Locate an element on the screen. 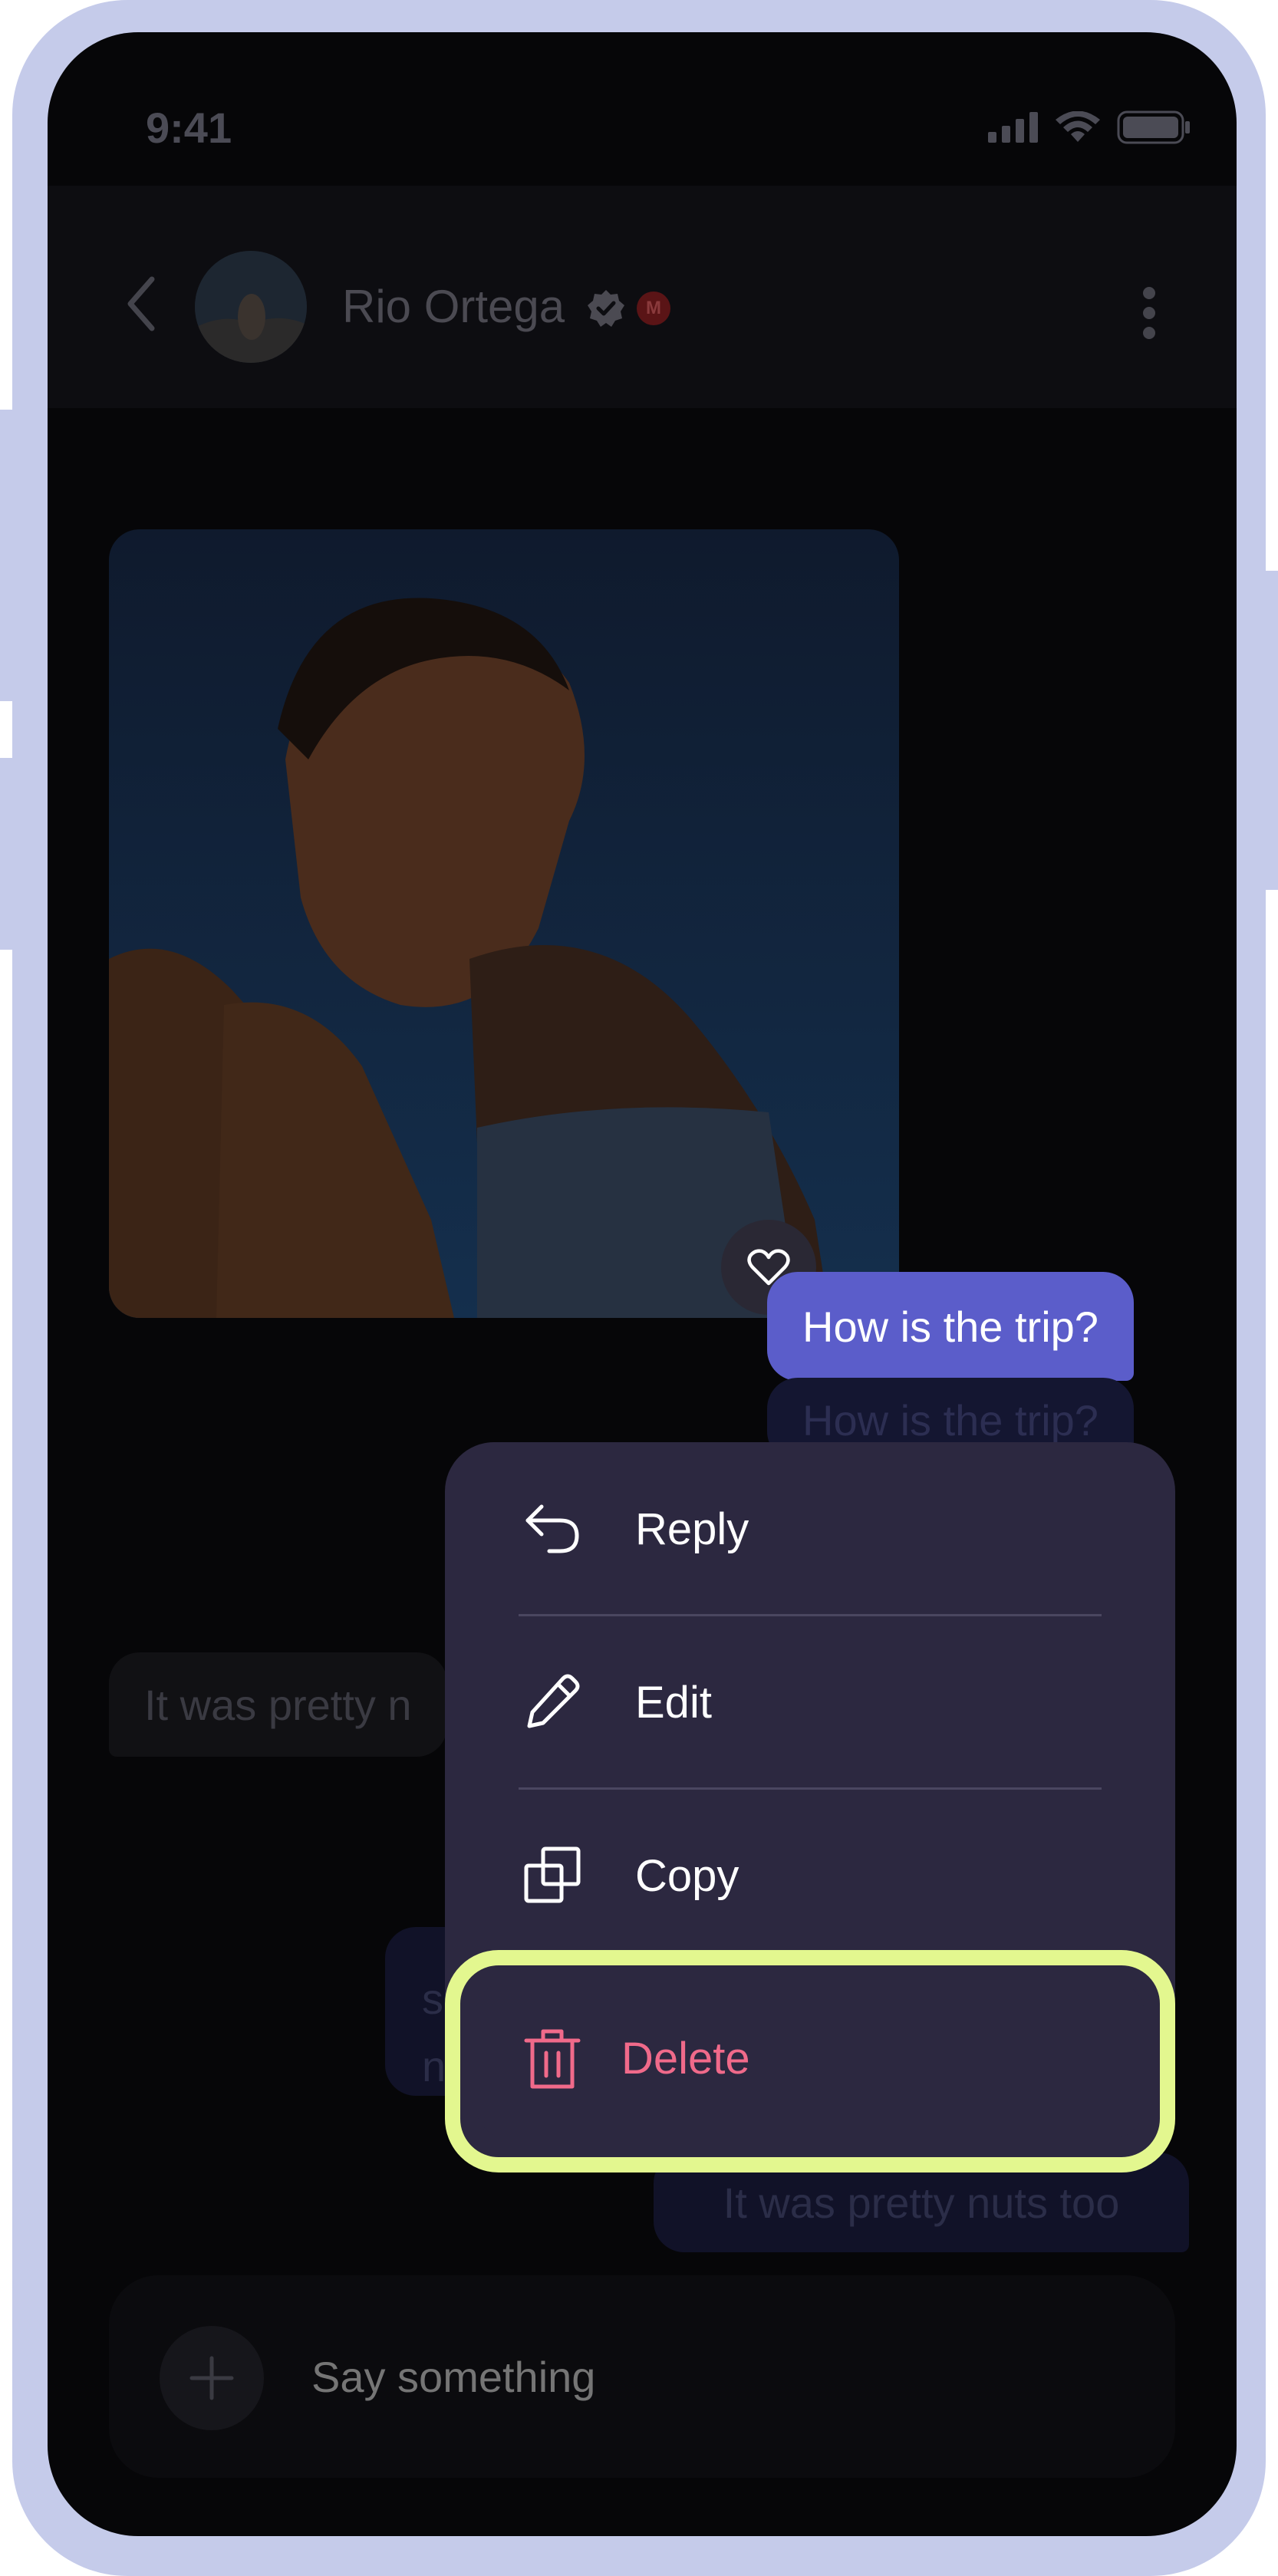  status-icons is located at coordinates (1089, 127).